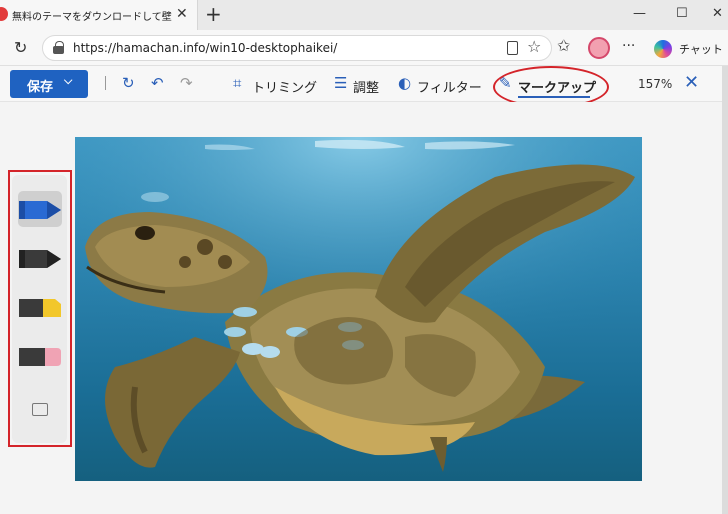 The image size is (728, 514). Describe the element at coordinates (701, 49) in the screenshot. I see `chat-button: チャット` at that location.